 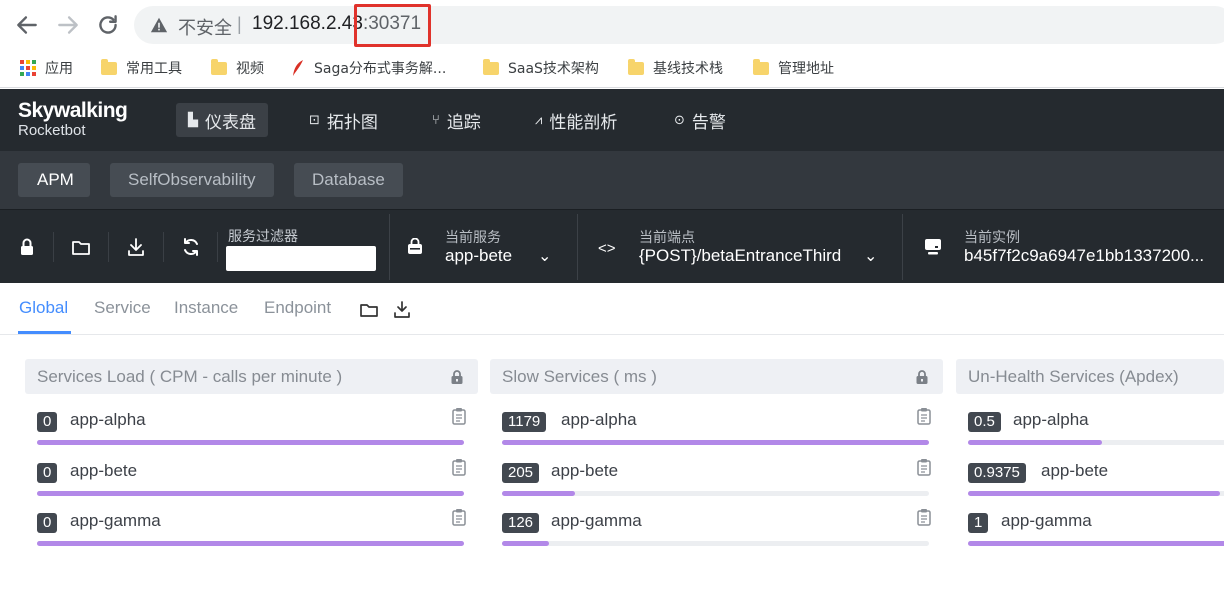 I want to click on code-icon: <>, so click(x=607, y=248).